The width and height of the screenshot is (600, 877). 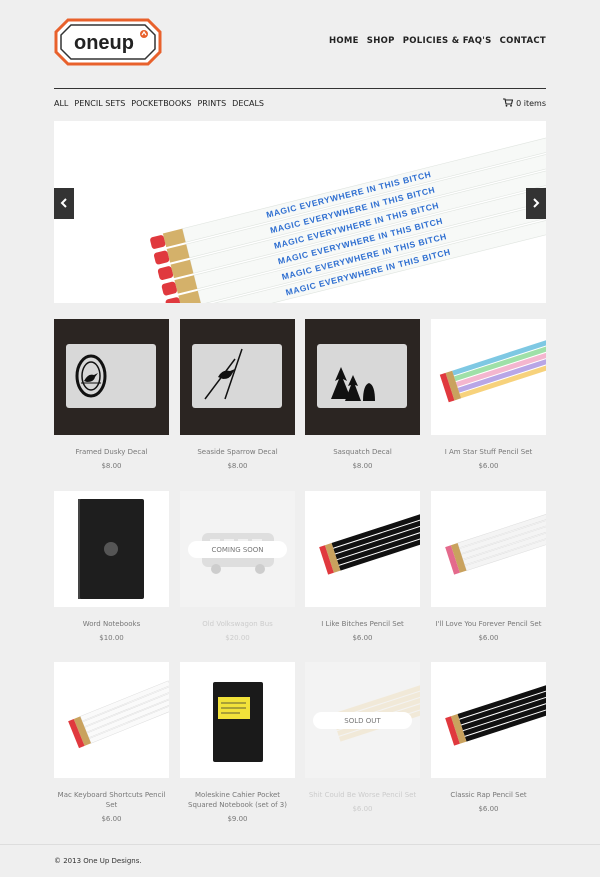 What do you see at coordinates (211, 103) in the screenshot?
I see `category-prints: PRINTS` at bounding box center [211, 103].